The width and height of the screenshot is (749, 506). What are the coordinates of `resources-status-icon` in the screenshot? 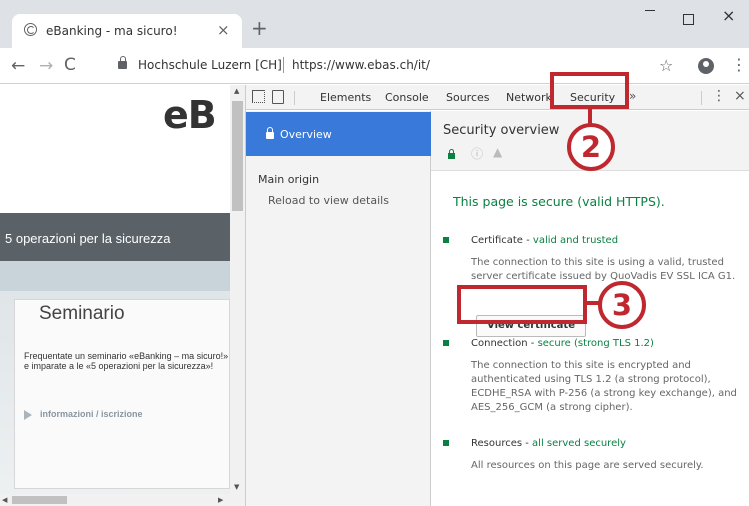 It's located at (446, 443).